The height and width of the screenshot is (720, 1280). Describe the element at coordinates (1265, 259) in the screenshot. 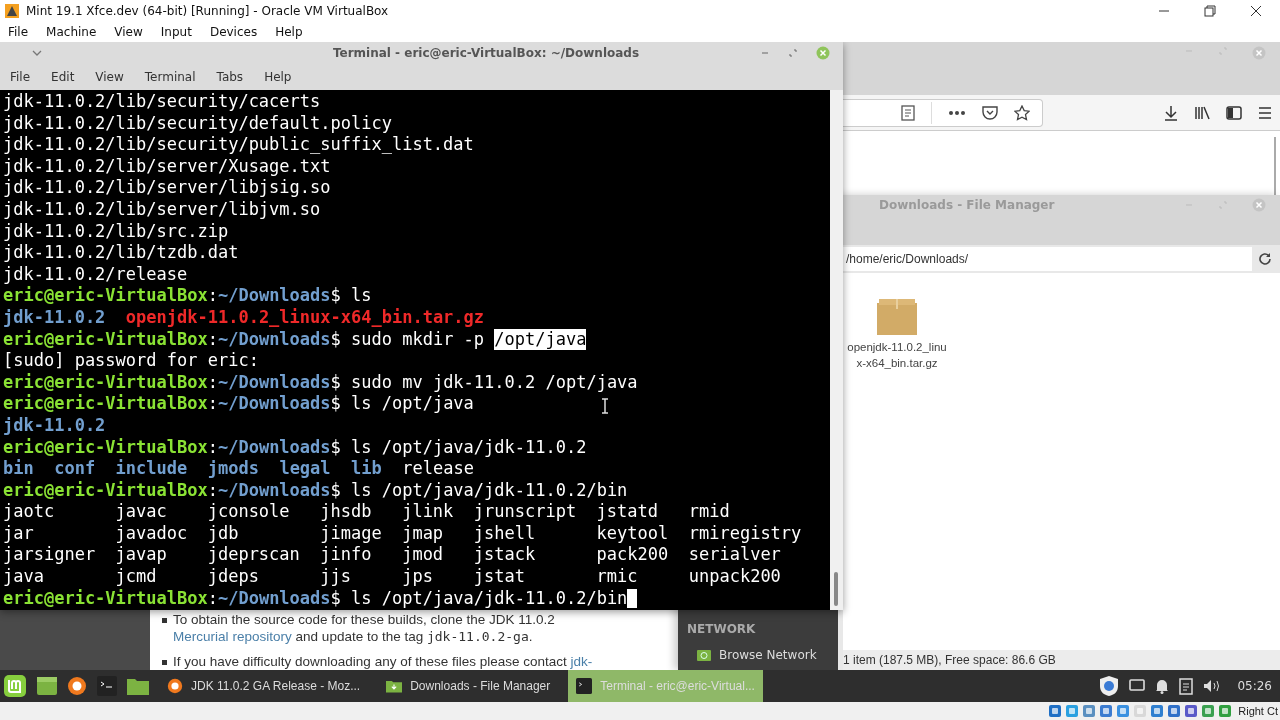

I see `reload-icon` at that location.